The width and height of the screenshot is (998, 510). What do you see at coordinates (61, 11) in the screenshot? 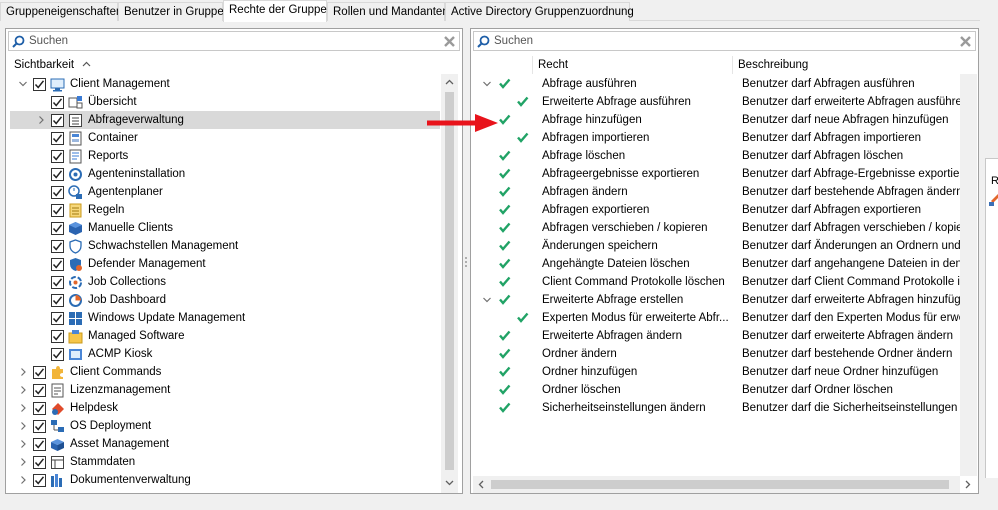
I see `tab-group-properties: Gruppeneigenschaften` at bounding box center [61, 11].